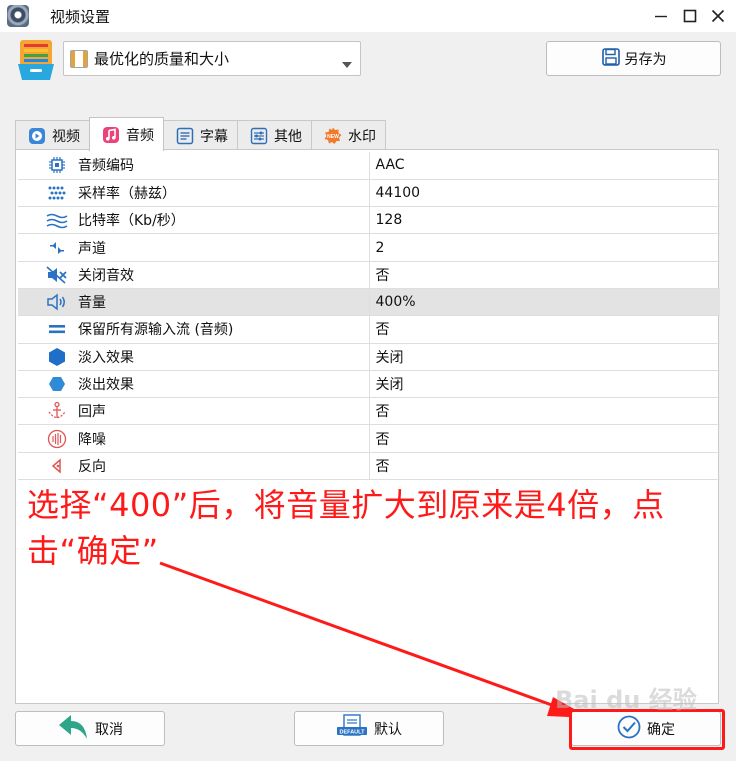 This screenshot has width=736, height=761. I want to click on setting-label: 音量, so click(92, 303).